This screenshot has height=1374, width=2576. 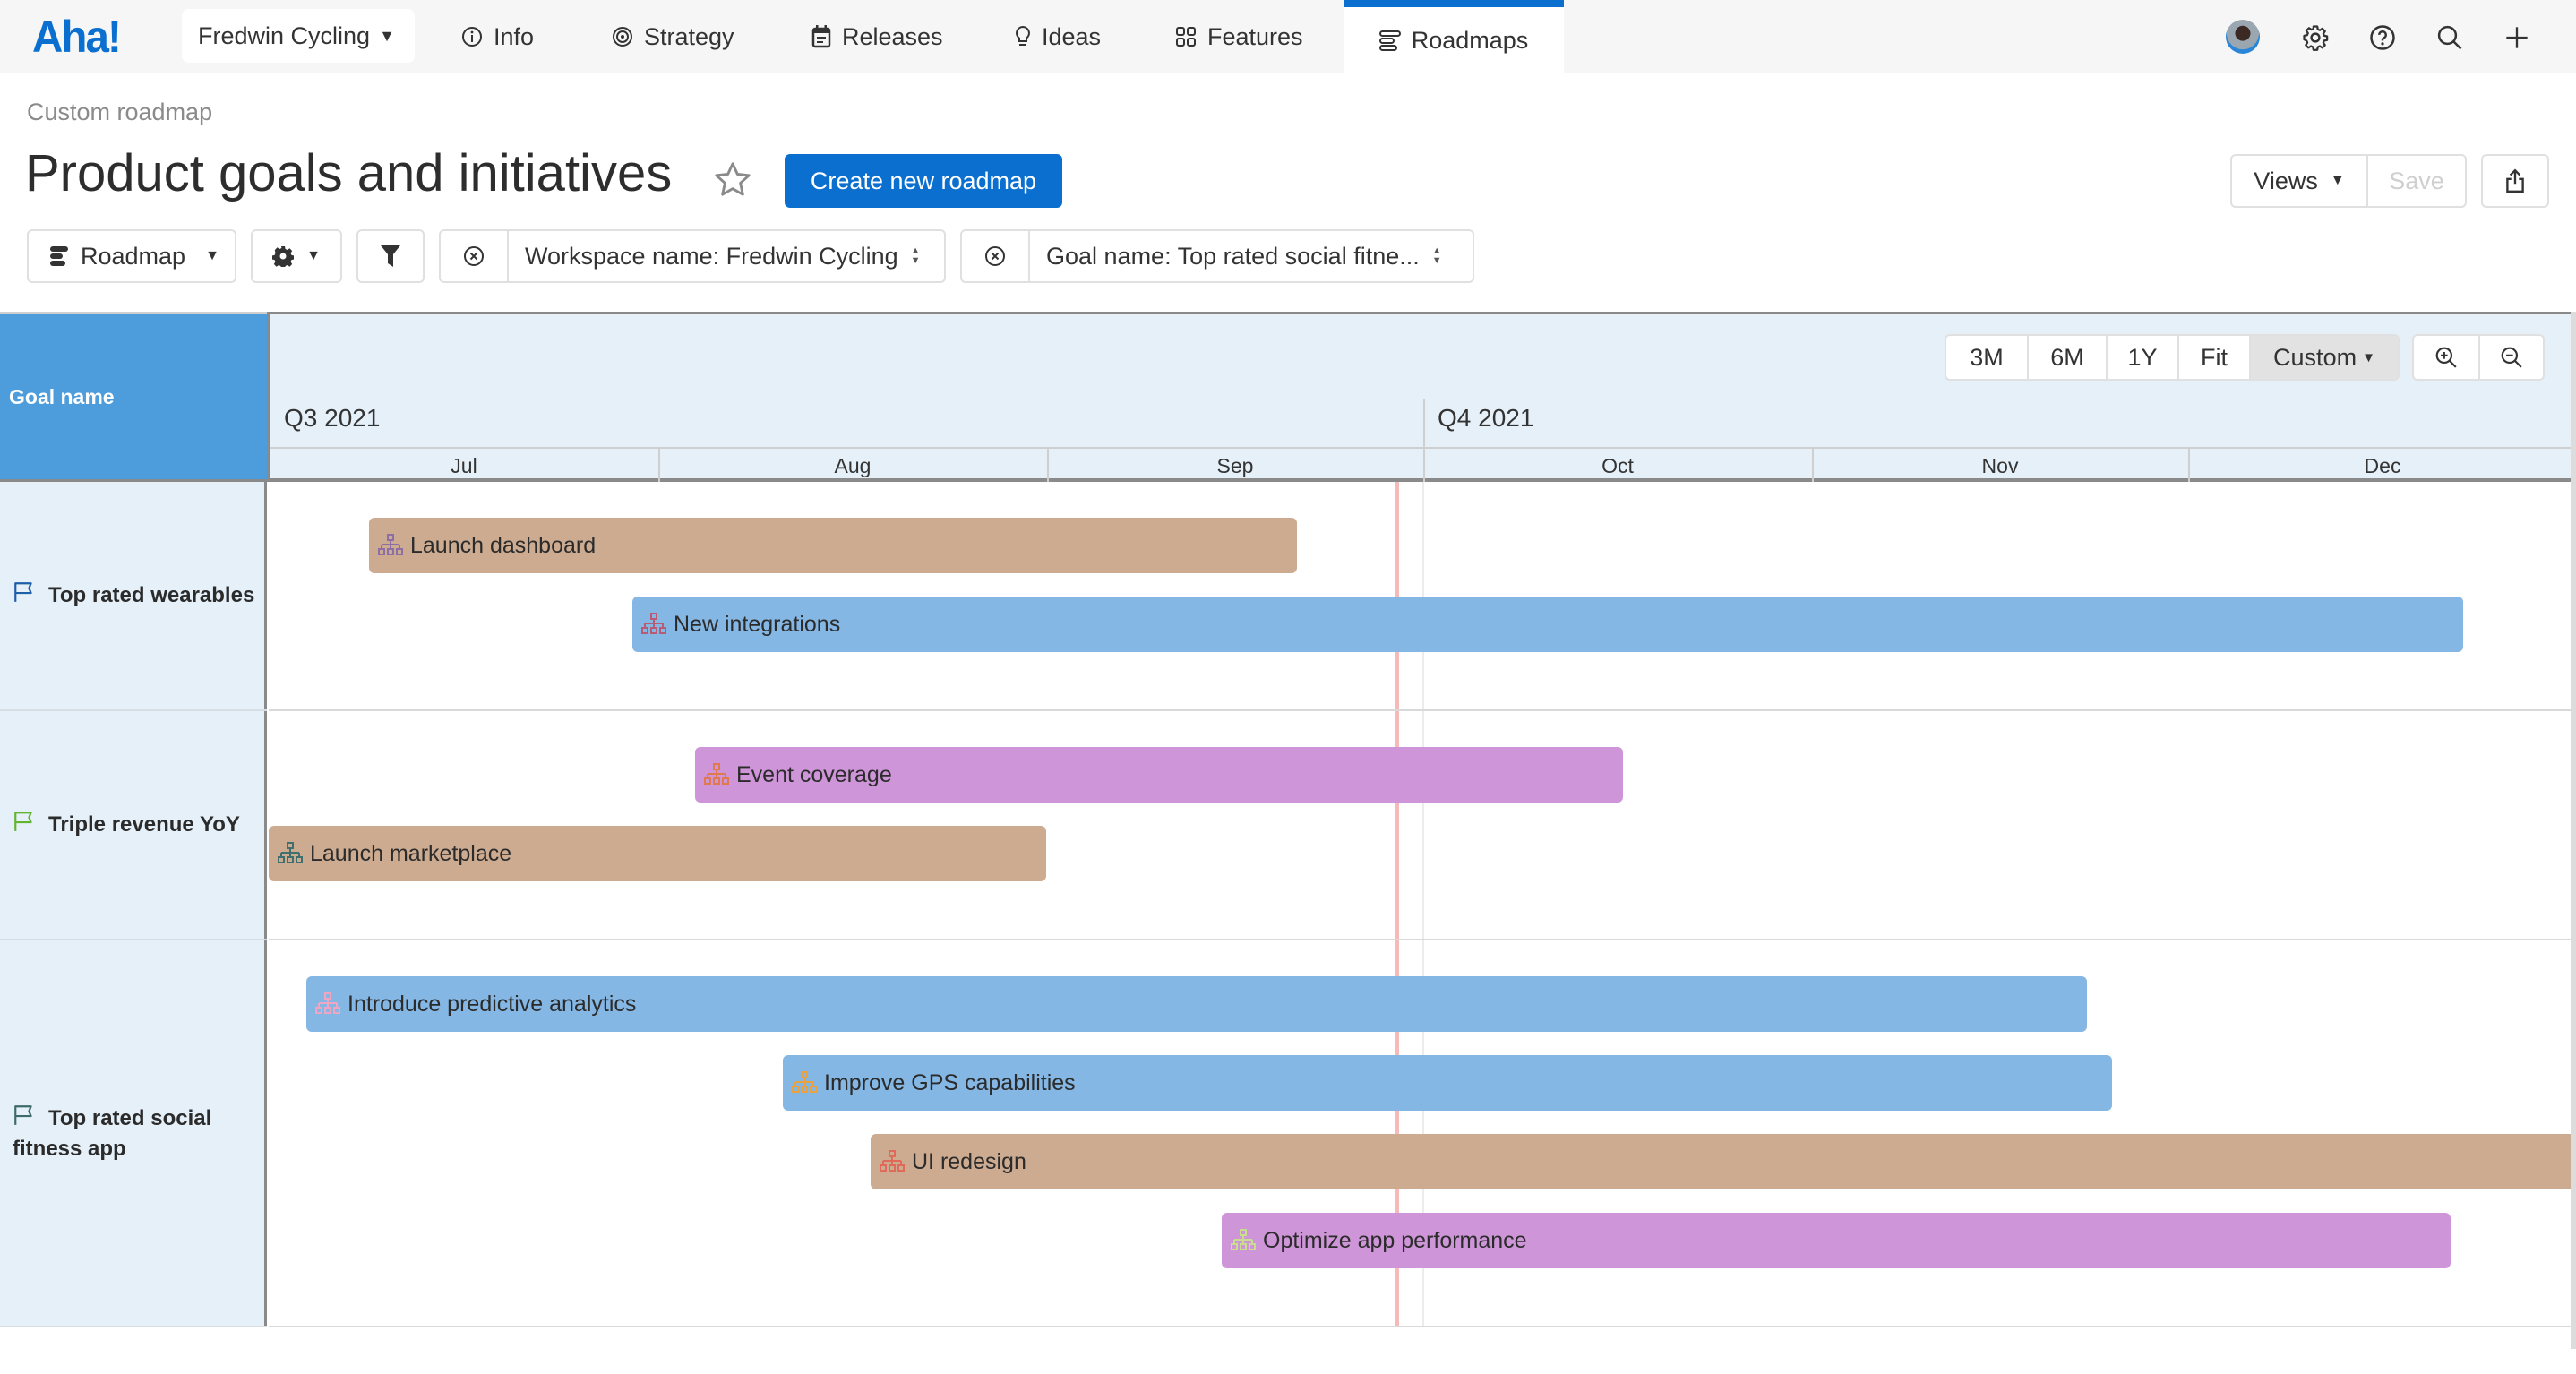 I want to click on views-save-group: Views ▼ Save, so click(x=2348, y=181).